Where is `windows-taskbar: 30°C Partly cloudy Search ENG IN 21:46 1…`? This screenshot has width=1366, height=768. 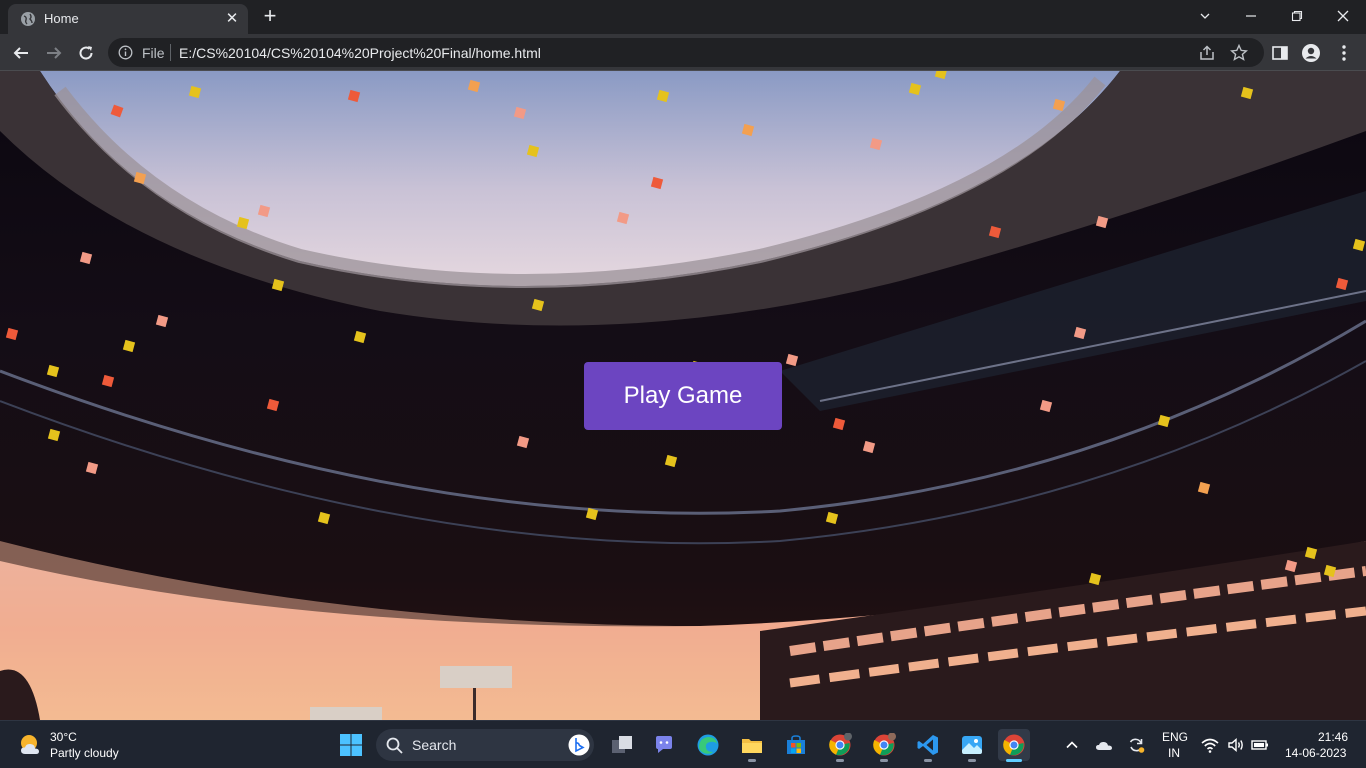
windows-taskbar: 30°C Partly cloudy Search ENG IN 21:46 1… is located at coordinates (683, 744).